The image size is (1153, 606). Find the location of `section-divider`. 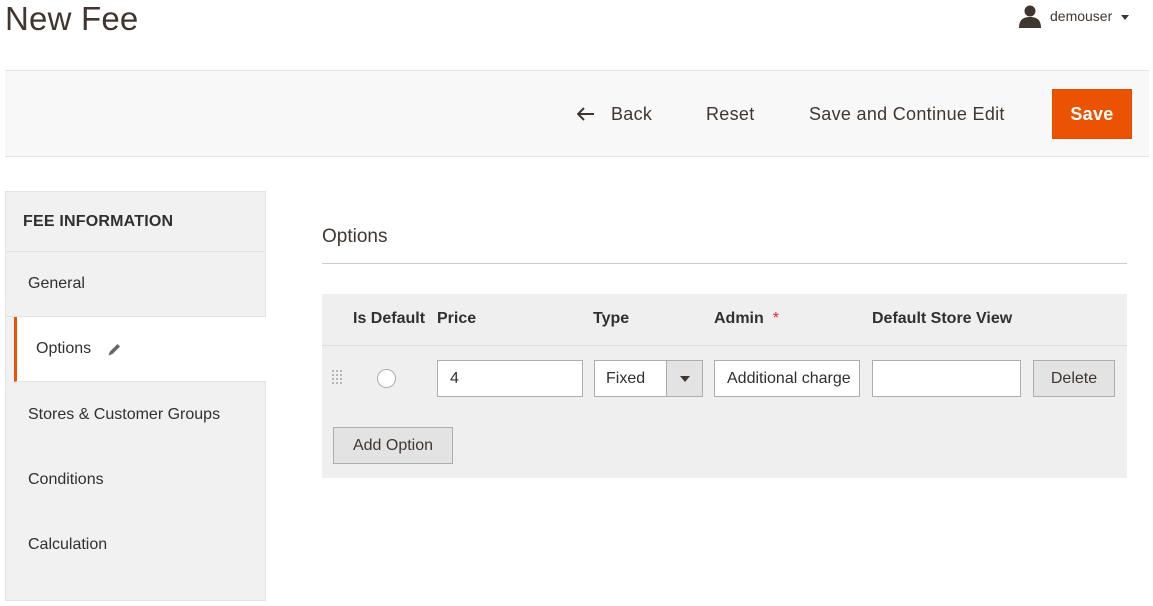

section-divider is located at coordinates (724, 263).